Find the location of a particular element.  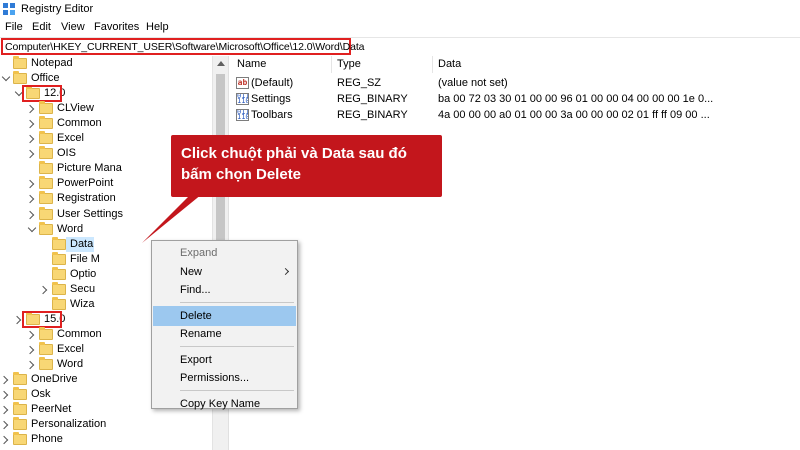

tree-item-label: Wiza is located at coordinates (82, 303).